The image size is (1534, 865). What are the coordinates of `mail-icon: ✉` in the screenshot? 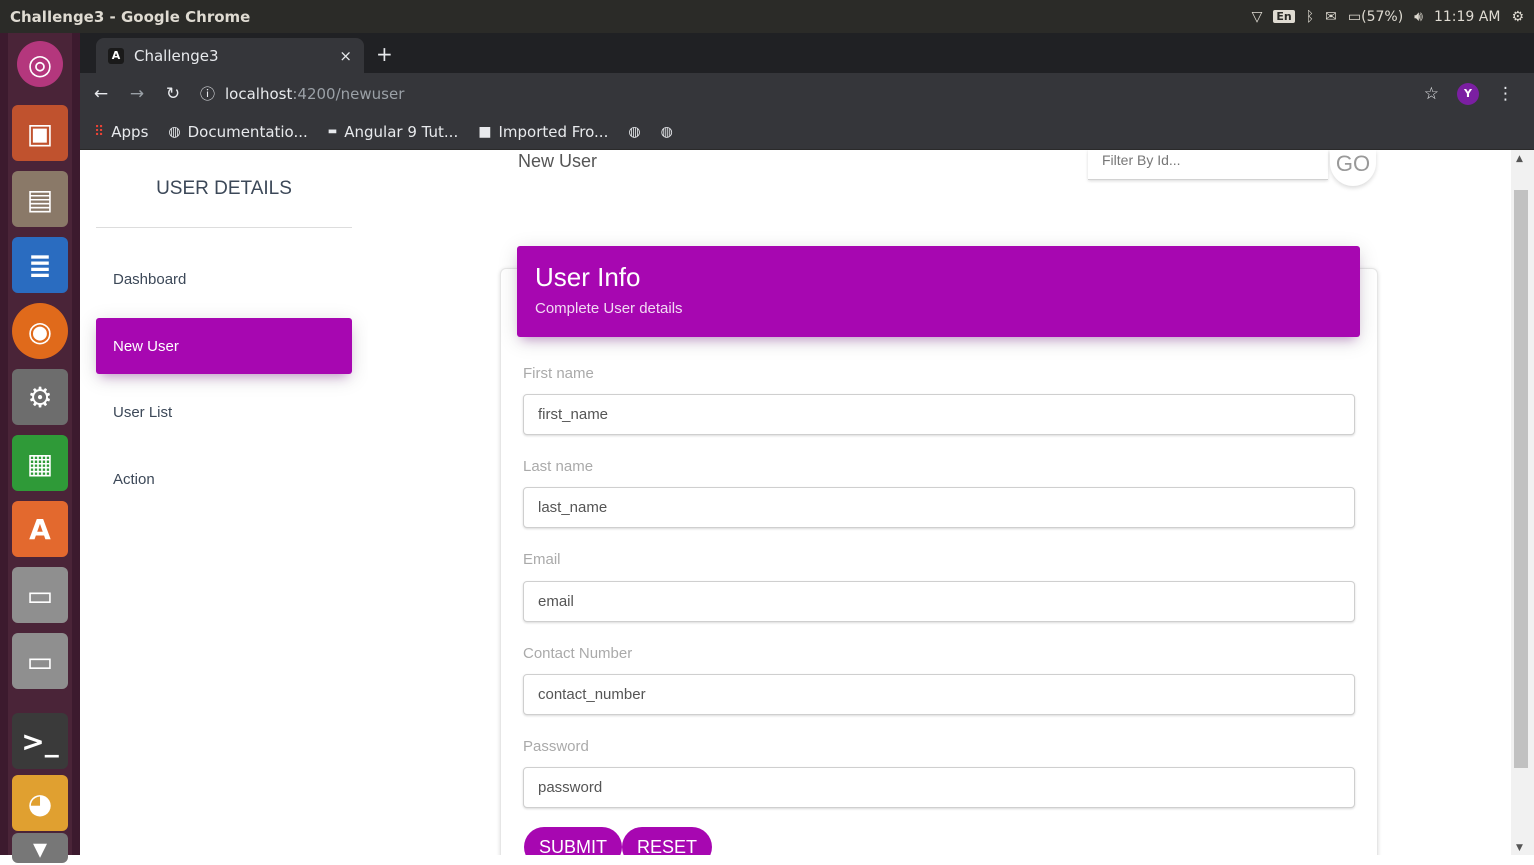 It's located at (1331, 17).